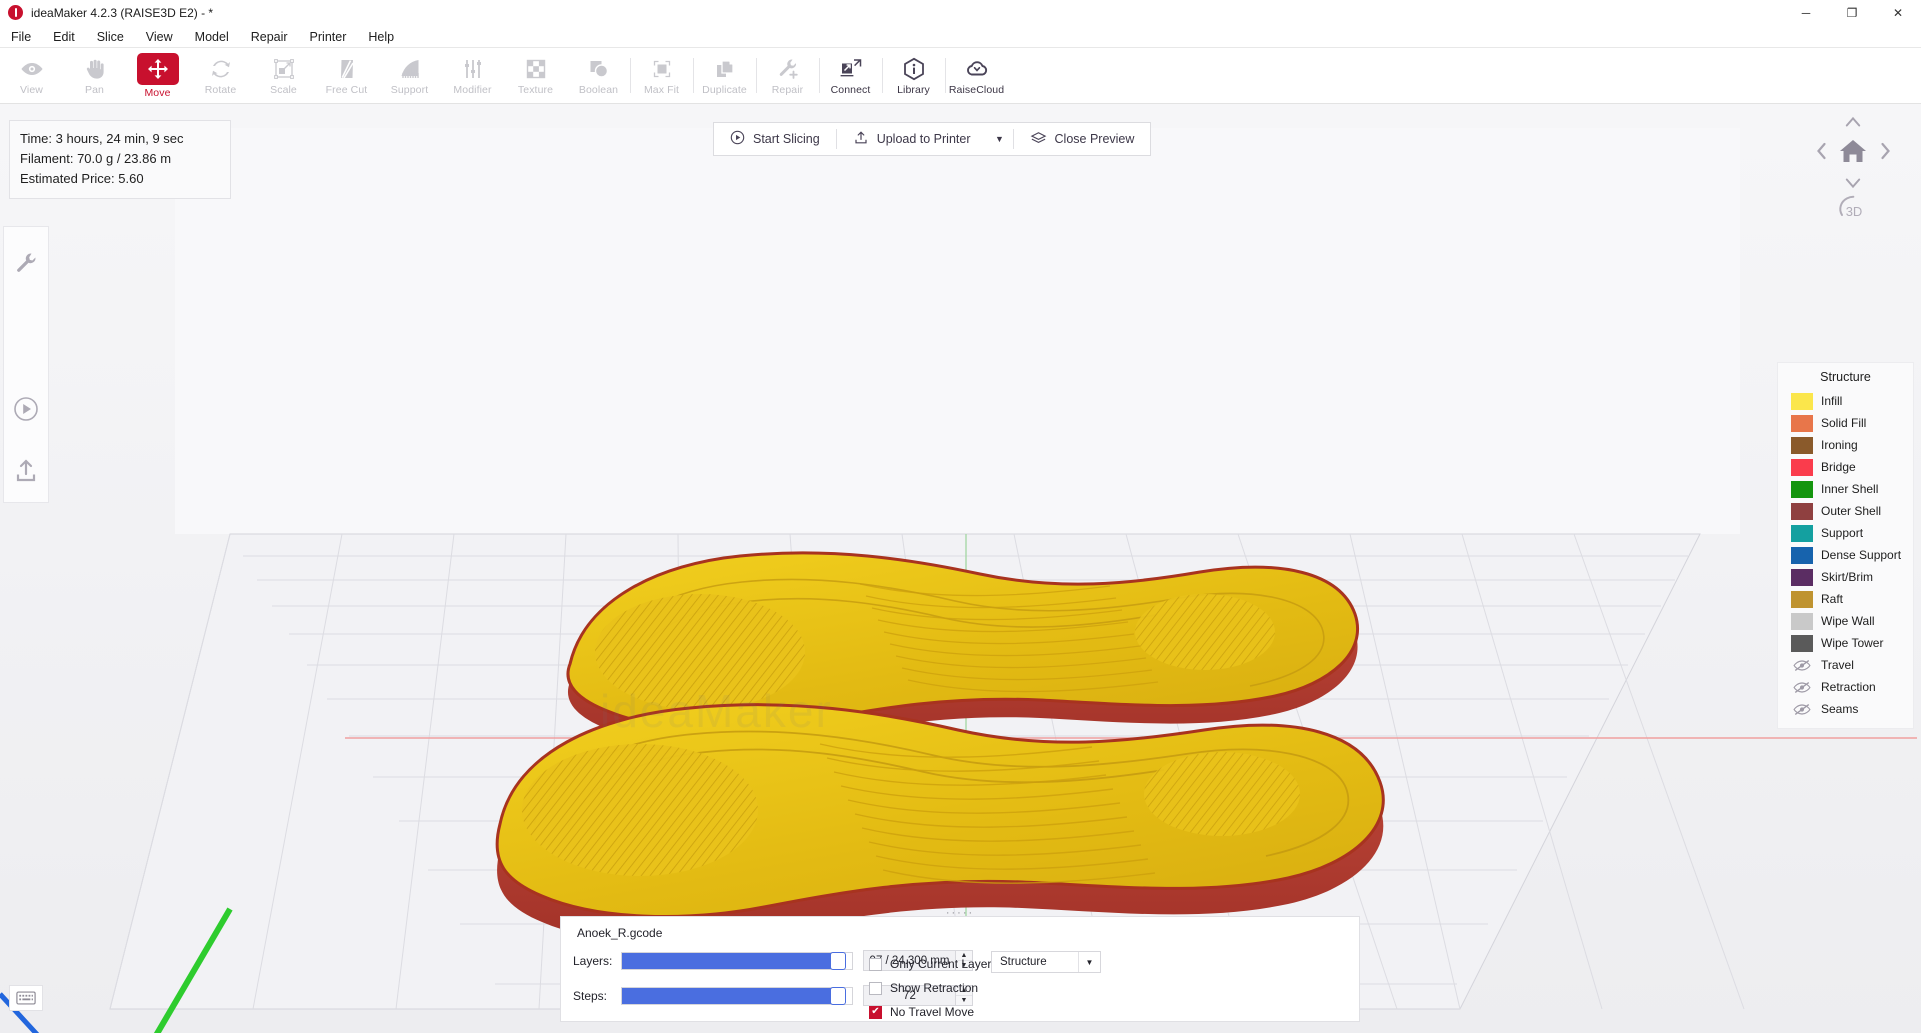 This screenshot has height=1033, width=1921. I want to click on menu-item-printer: Printer, so click(328, 37).